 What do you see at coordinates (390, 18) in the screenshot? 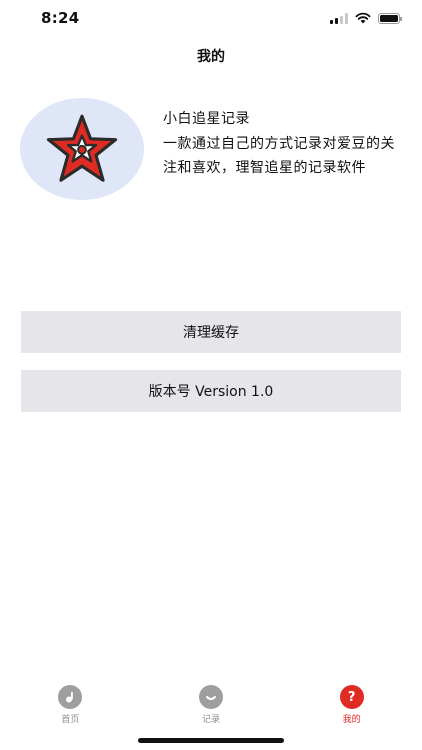
I see `battery-icon` at bounding box center [390, 18].